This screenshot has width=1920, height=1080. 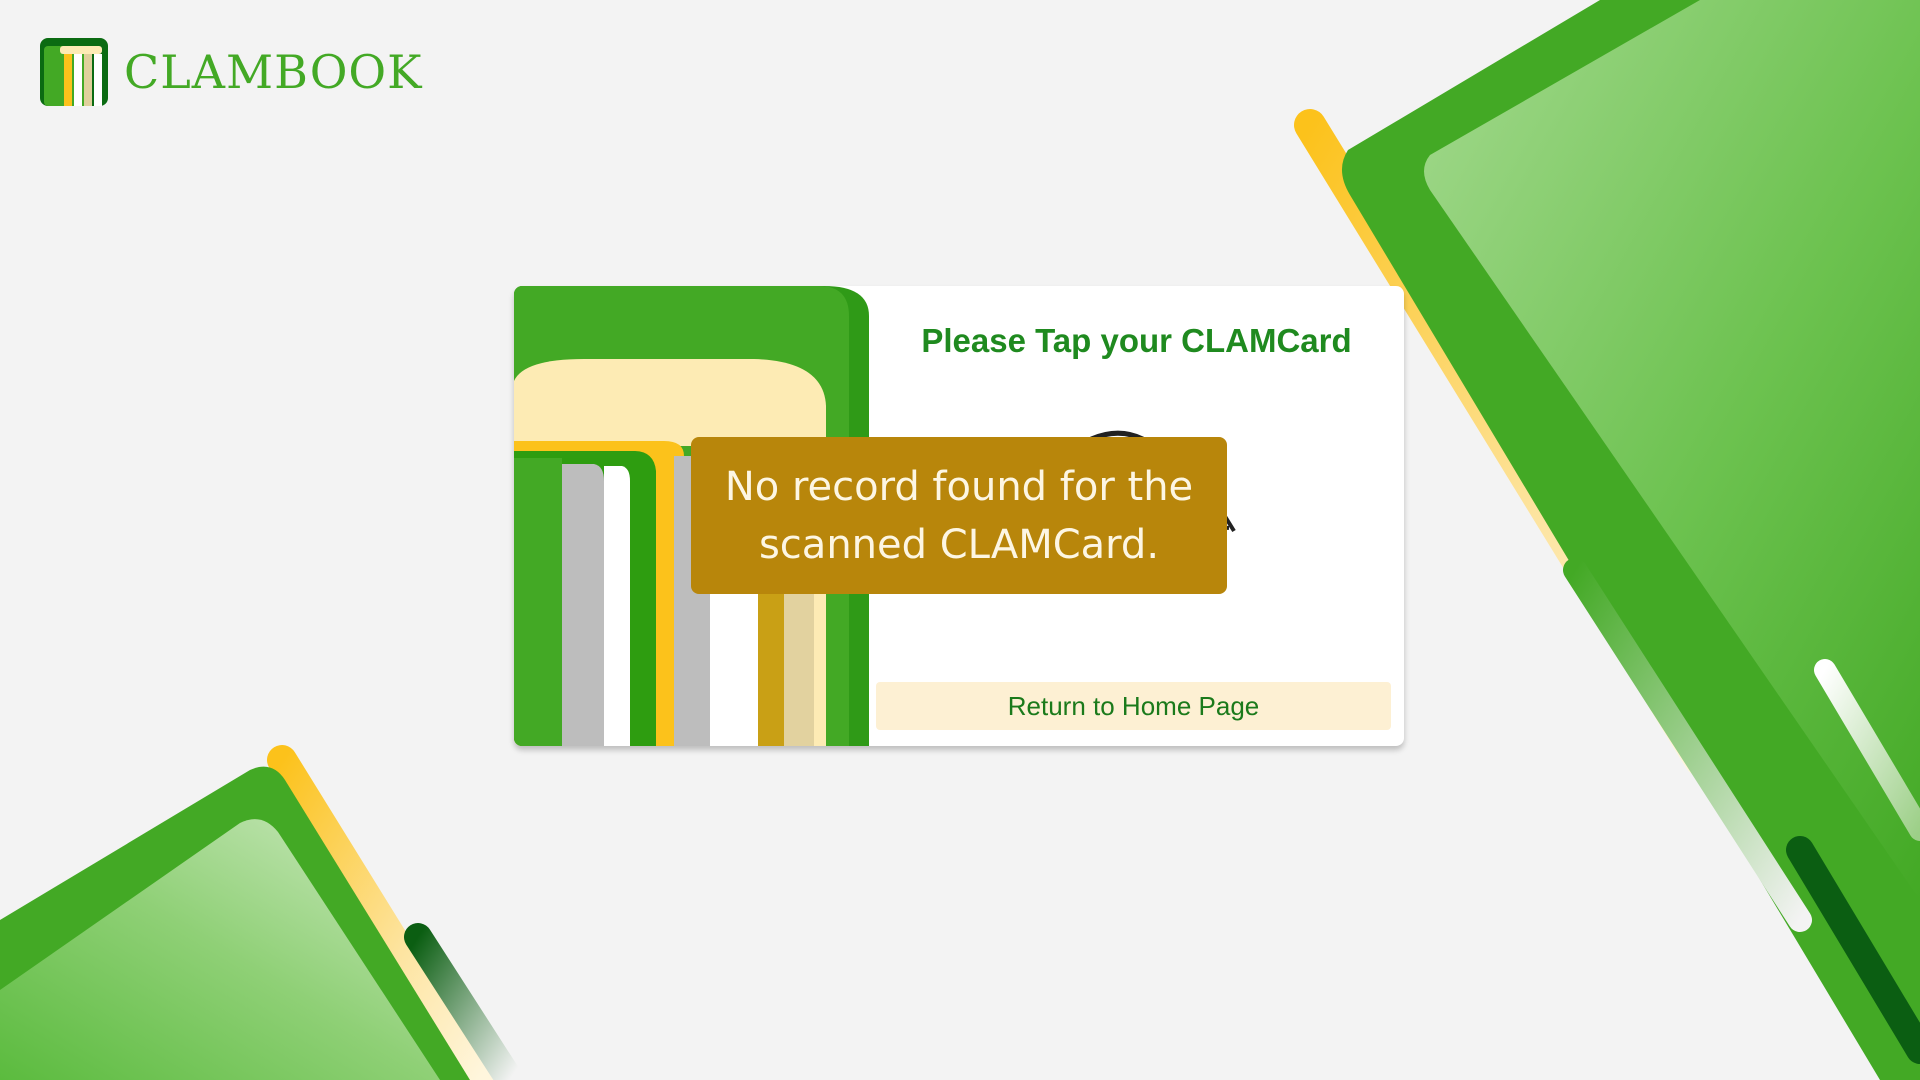 What do you see at coordinates (273, 72) in the screenshot?
I see `brand-name: CLAMBOOK` at bounding box center [273, 72].